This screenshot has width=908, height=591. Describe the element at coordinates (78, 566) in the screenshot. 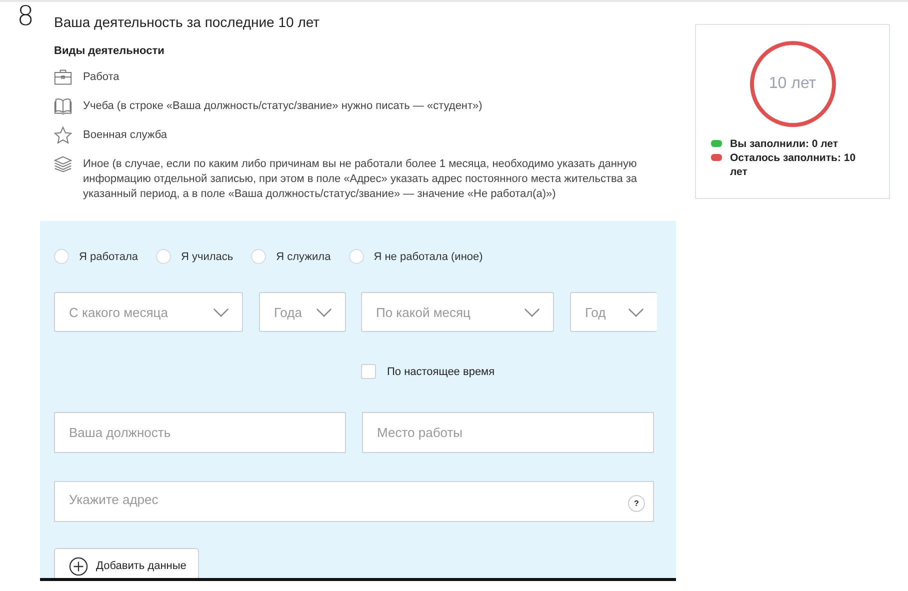

I see `plus-icon` at that location.